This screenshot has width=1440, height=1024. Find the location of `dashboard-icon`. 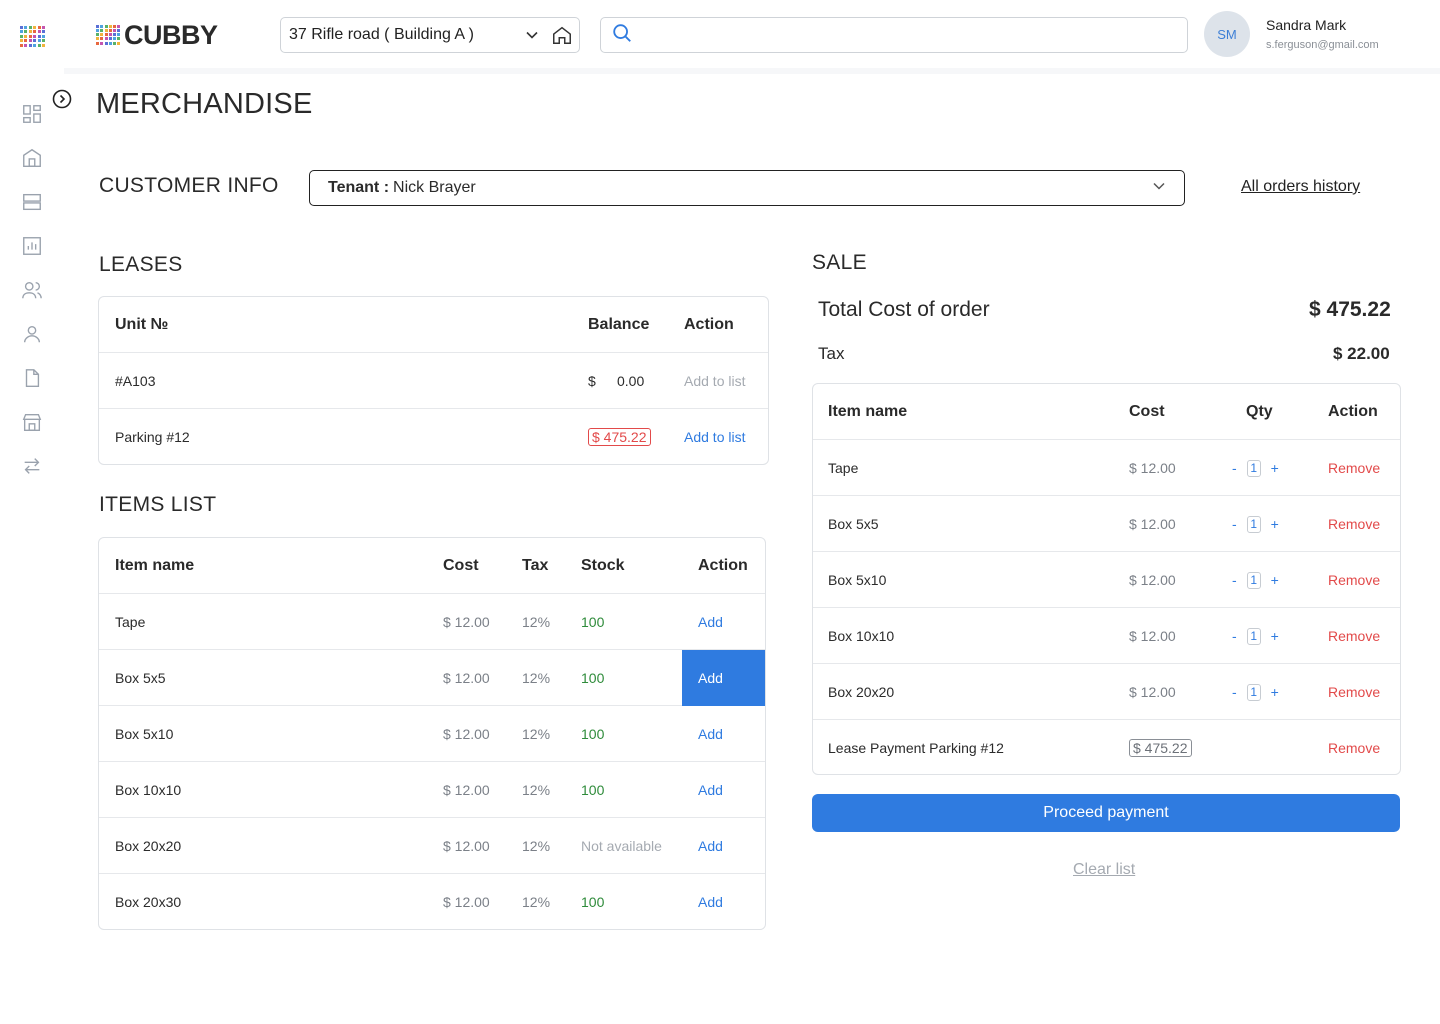

dashboard-icon is located at coordinates (32, 114).